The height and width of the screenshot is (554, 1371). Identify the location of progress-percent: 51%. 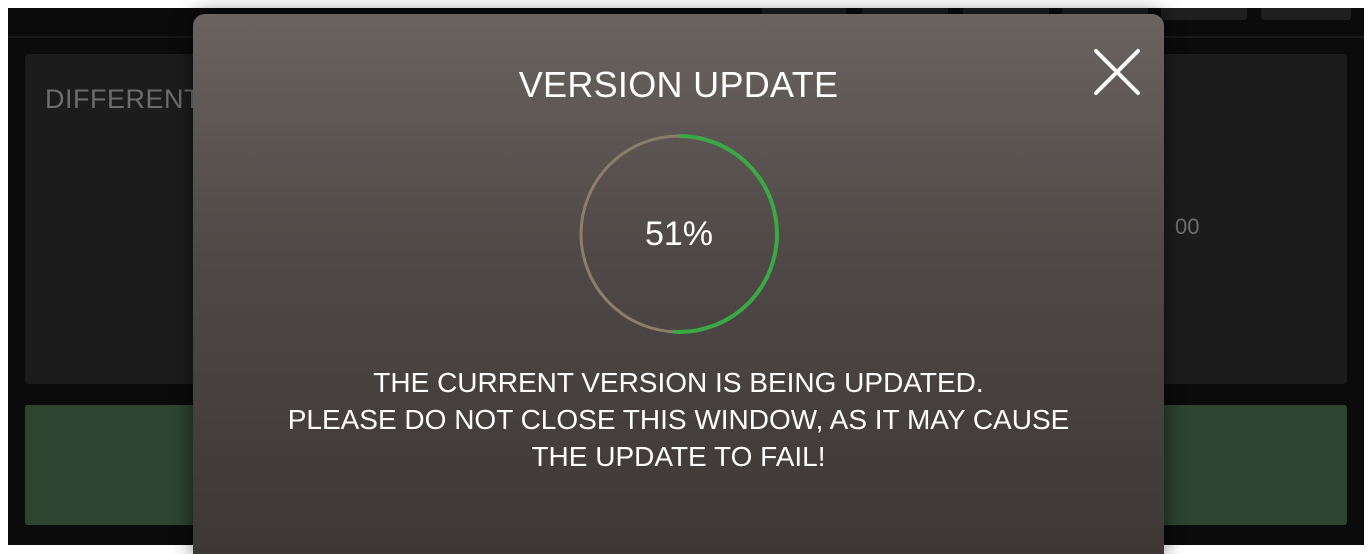
(679, 234).